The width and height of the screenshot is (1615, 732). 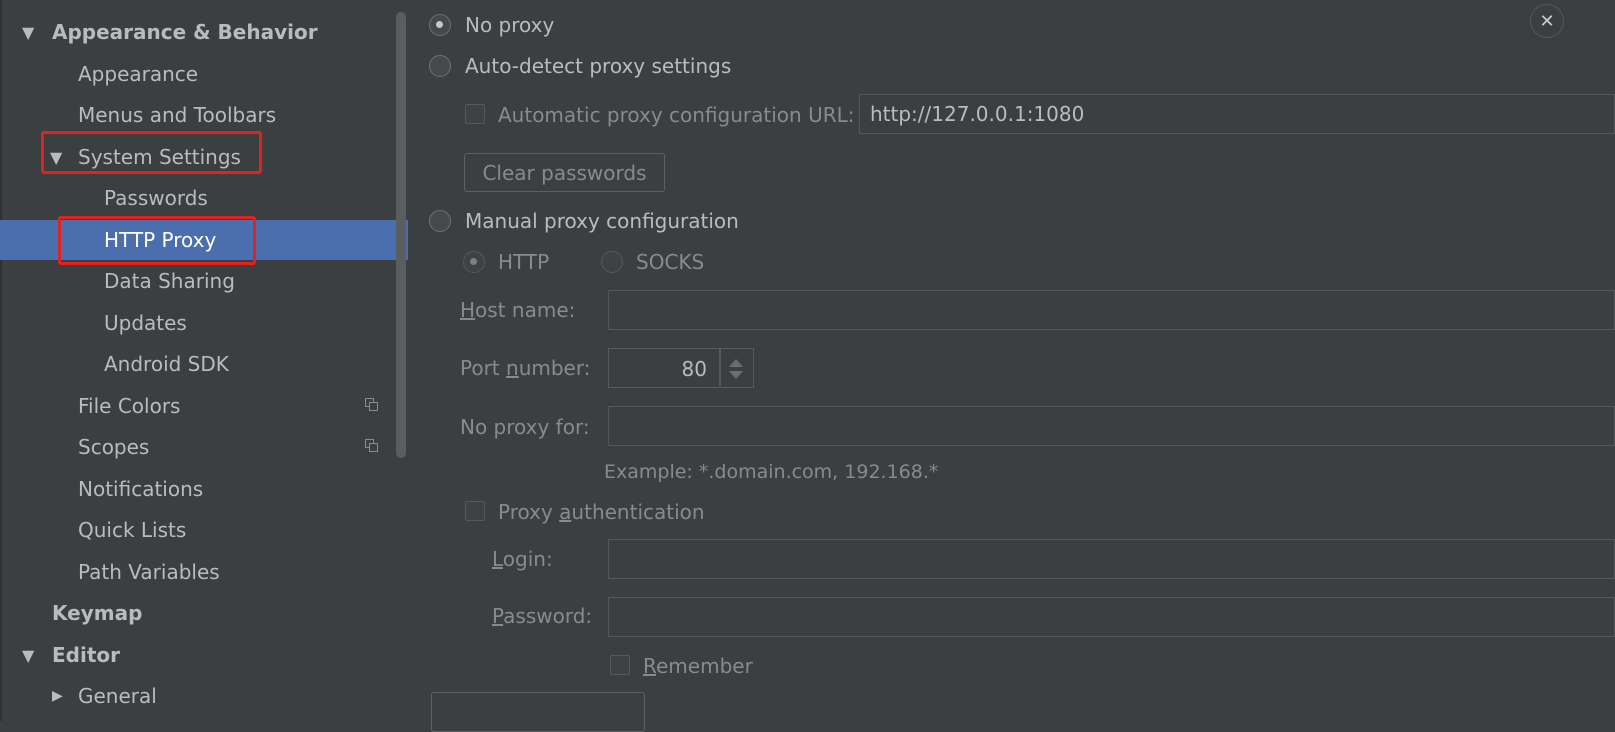 What do you see at coordinates (1237, 114) in the screenshot?
I see `auto-config-url-field: http://127.0.0.1:1080` at bounding box center [1237, 114].